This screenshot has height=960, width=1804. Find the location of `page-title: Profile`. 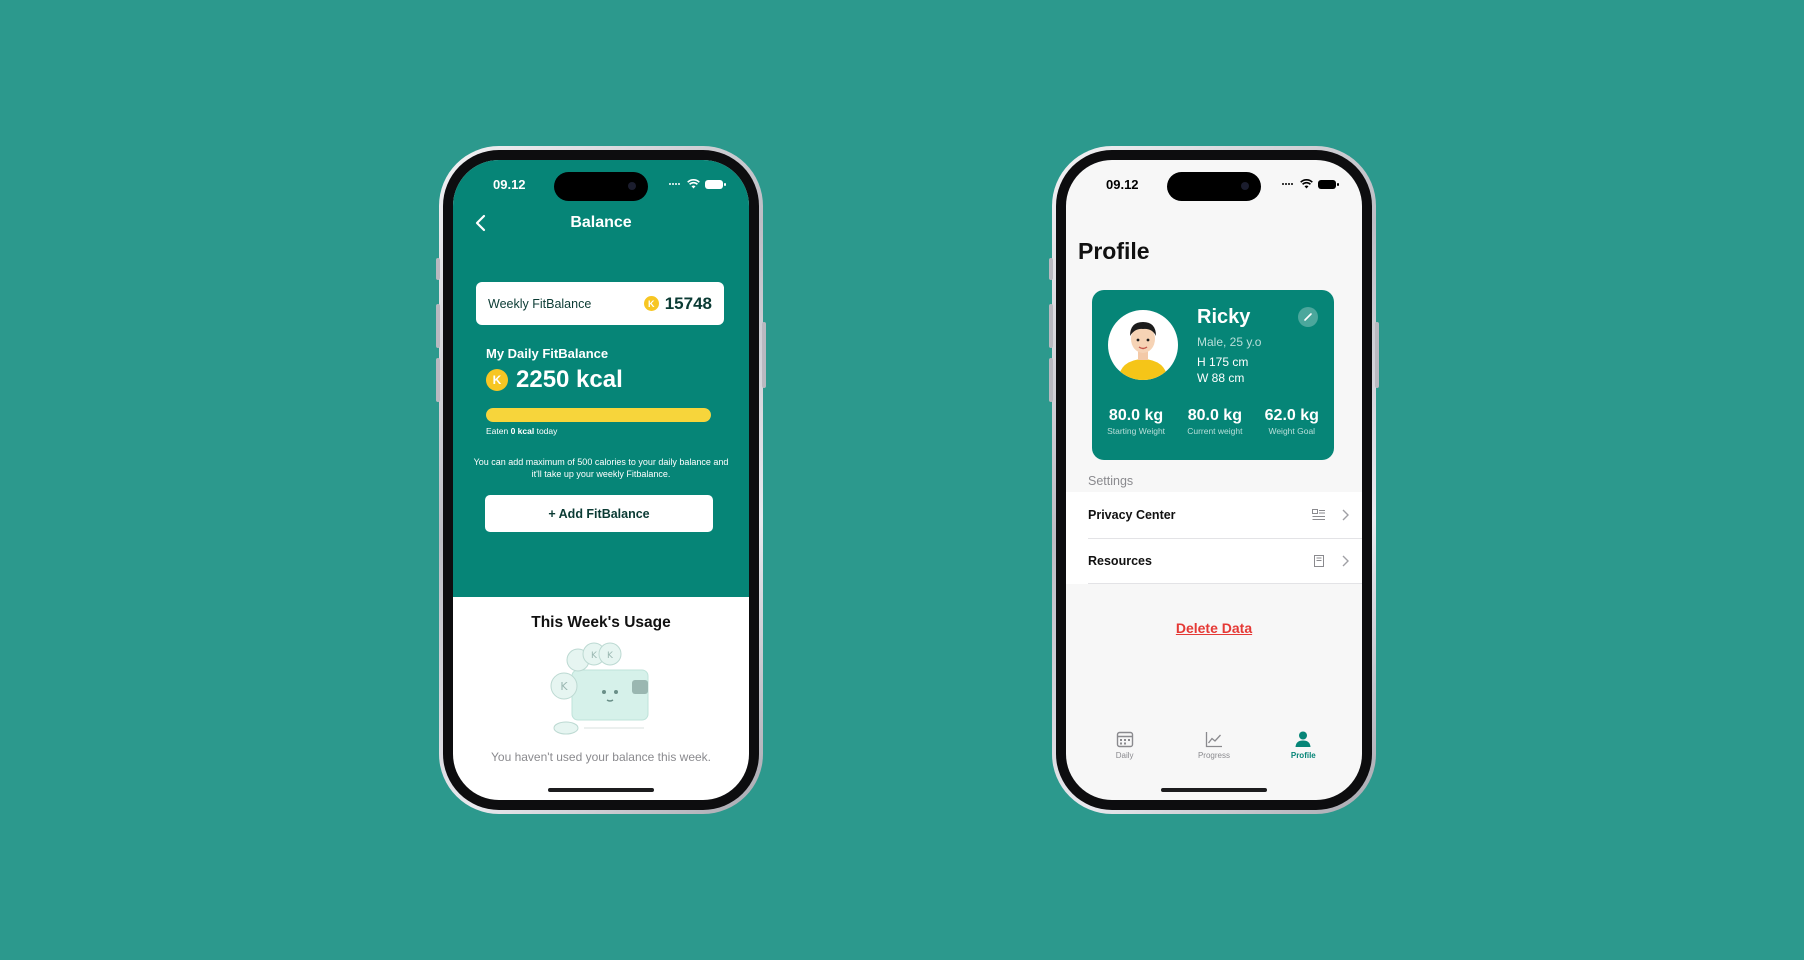

page-title: Profile is located at coordinates (1114, 251).